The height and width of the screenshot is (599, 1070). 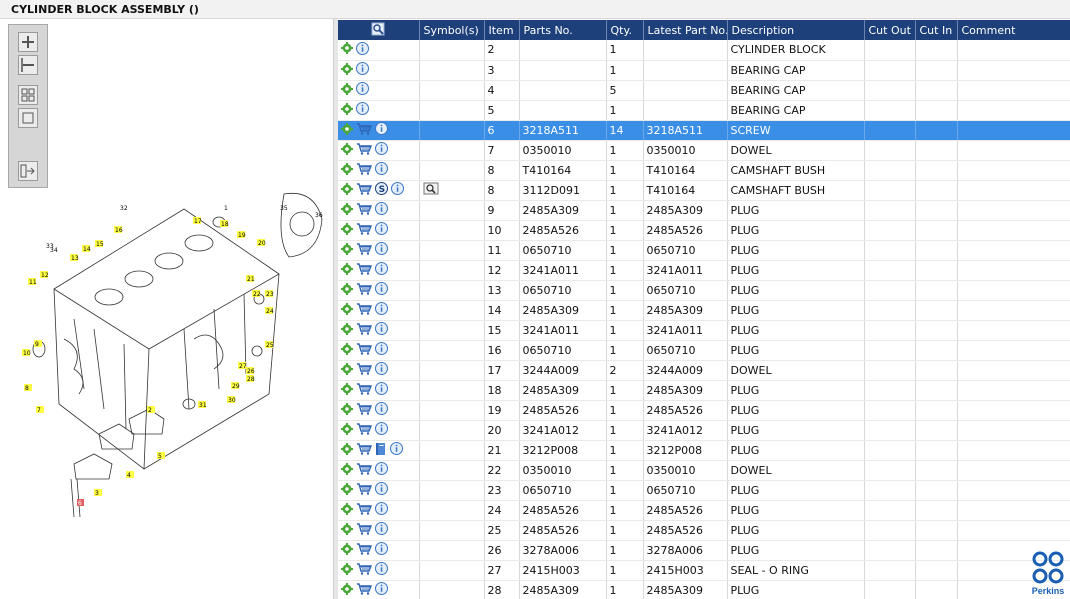 What do you see at coordinates (704, 510) in the screenshot?
I see `table-row: 24 2485A526 1 2485A526 PLUG` at bounding box center [704, 510].